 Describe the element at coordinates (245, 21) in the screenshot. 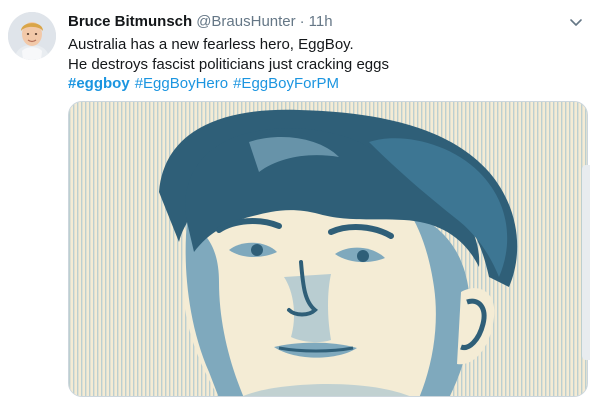

I see `author-handle: @BrausHunter` at that location.